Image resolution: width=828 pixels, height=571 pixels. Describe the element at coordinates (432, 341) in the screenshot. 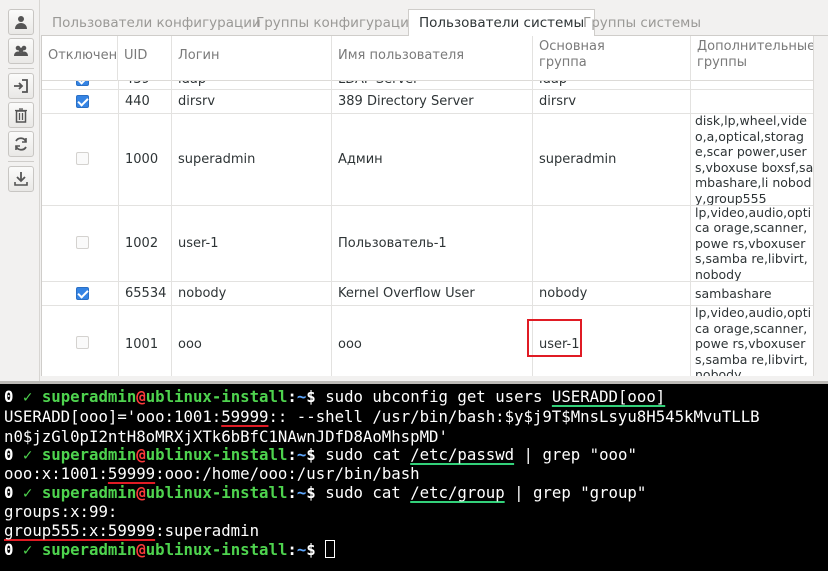

I see `username-cell: ooo` at that location.